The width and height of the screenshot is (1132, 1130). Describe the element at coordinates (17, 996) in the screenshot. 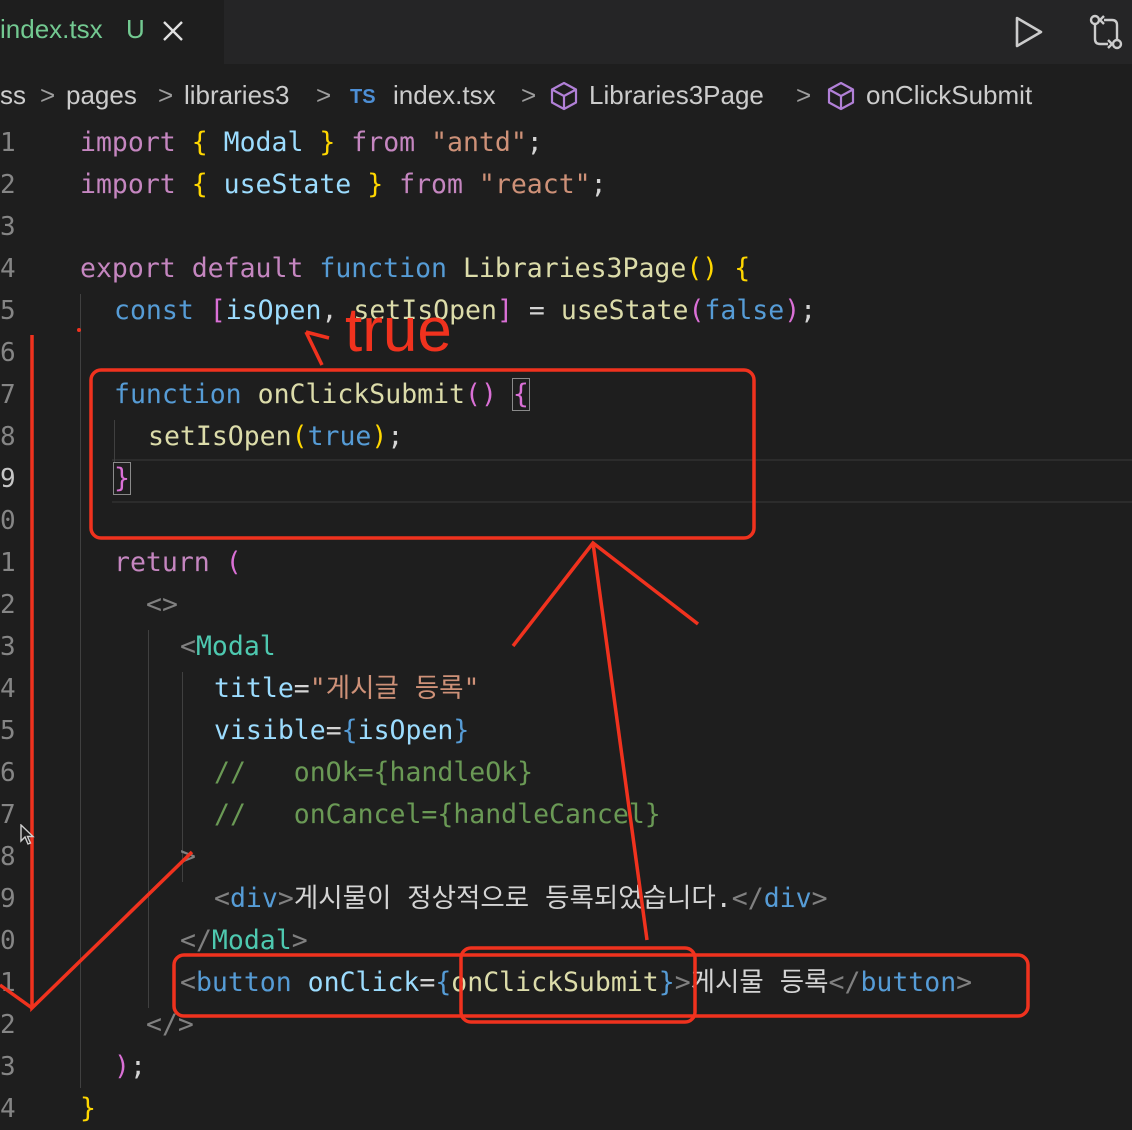

I see `flow-arrow-head` at that location.